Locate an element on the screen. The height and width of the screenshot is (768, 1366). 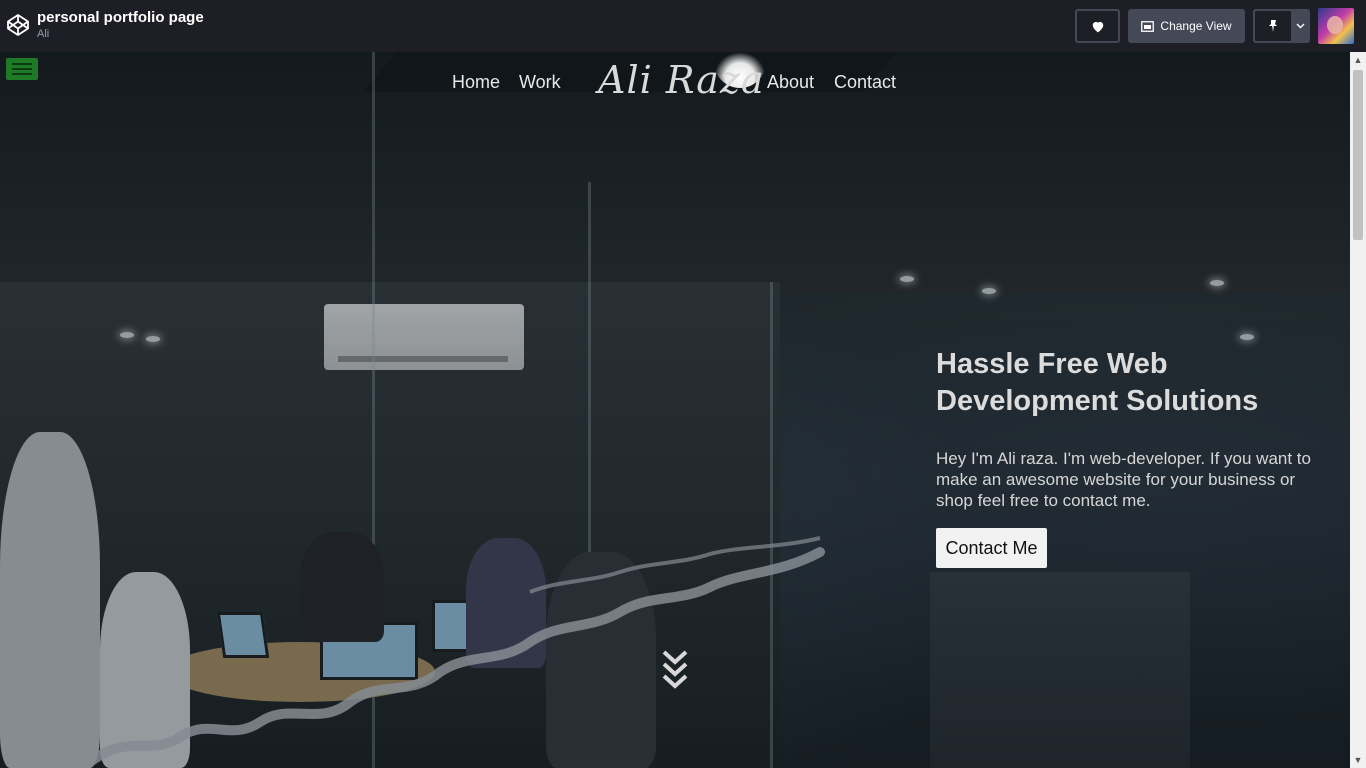
love-button is located at coordinates (1097, 26).